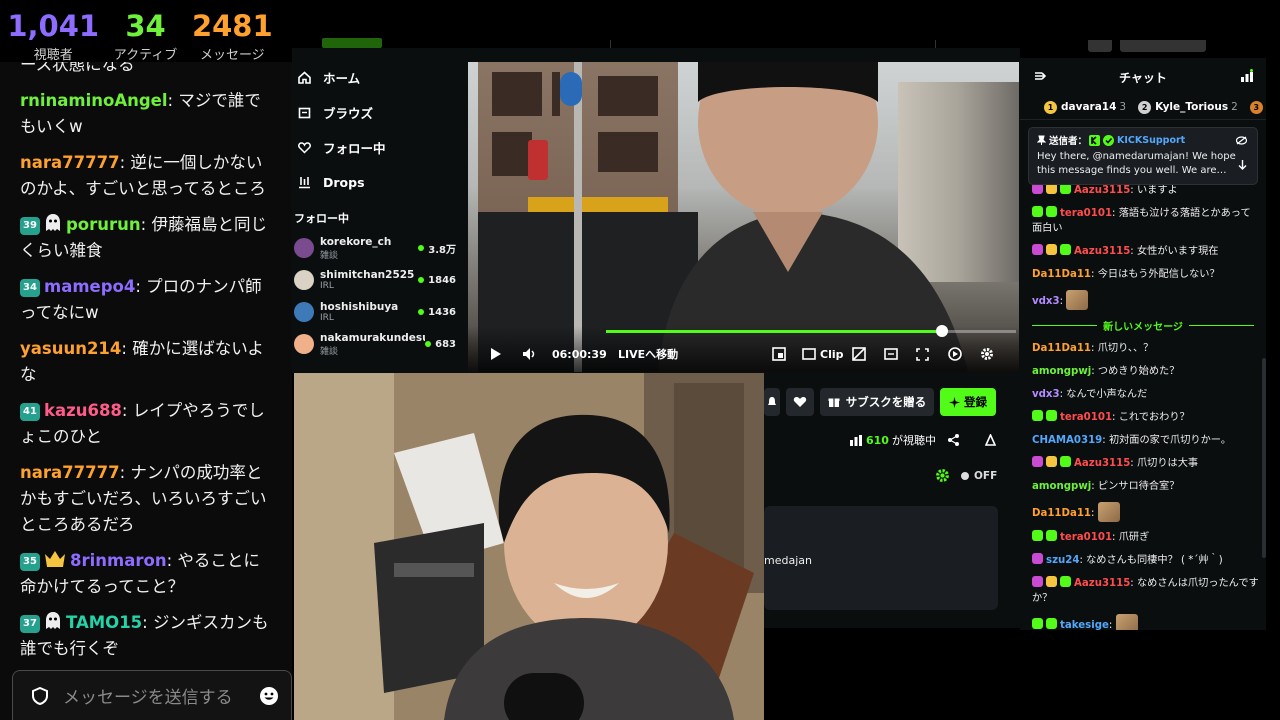 Image resolution: width=1280 pixels, height=720 pixels. What do you see at coordinates (1242, 165) in the screenshot?
I see `expand-icon` at bounding box center [1242, 165].